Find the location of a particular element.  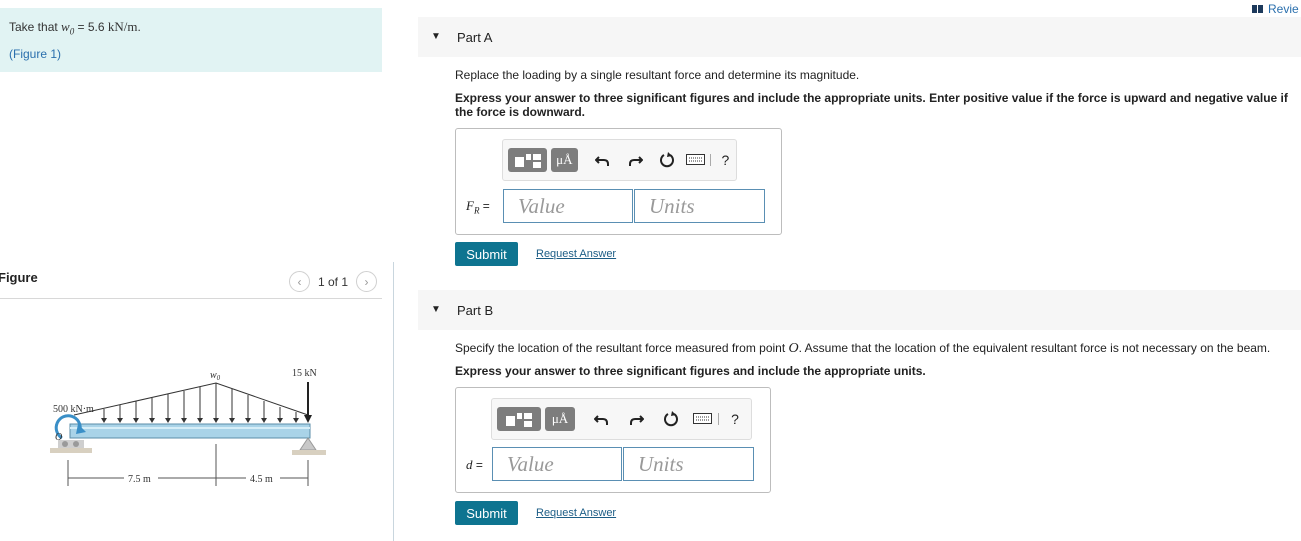

part-a-answer-box: μÅ ? FR = Value Units is located at coordinates (618, 181).